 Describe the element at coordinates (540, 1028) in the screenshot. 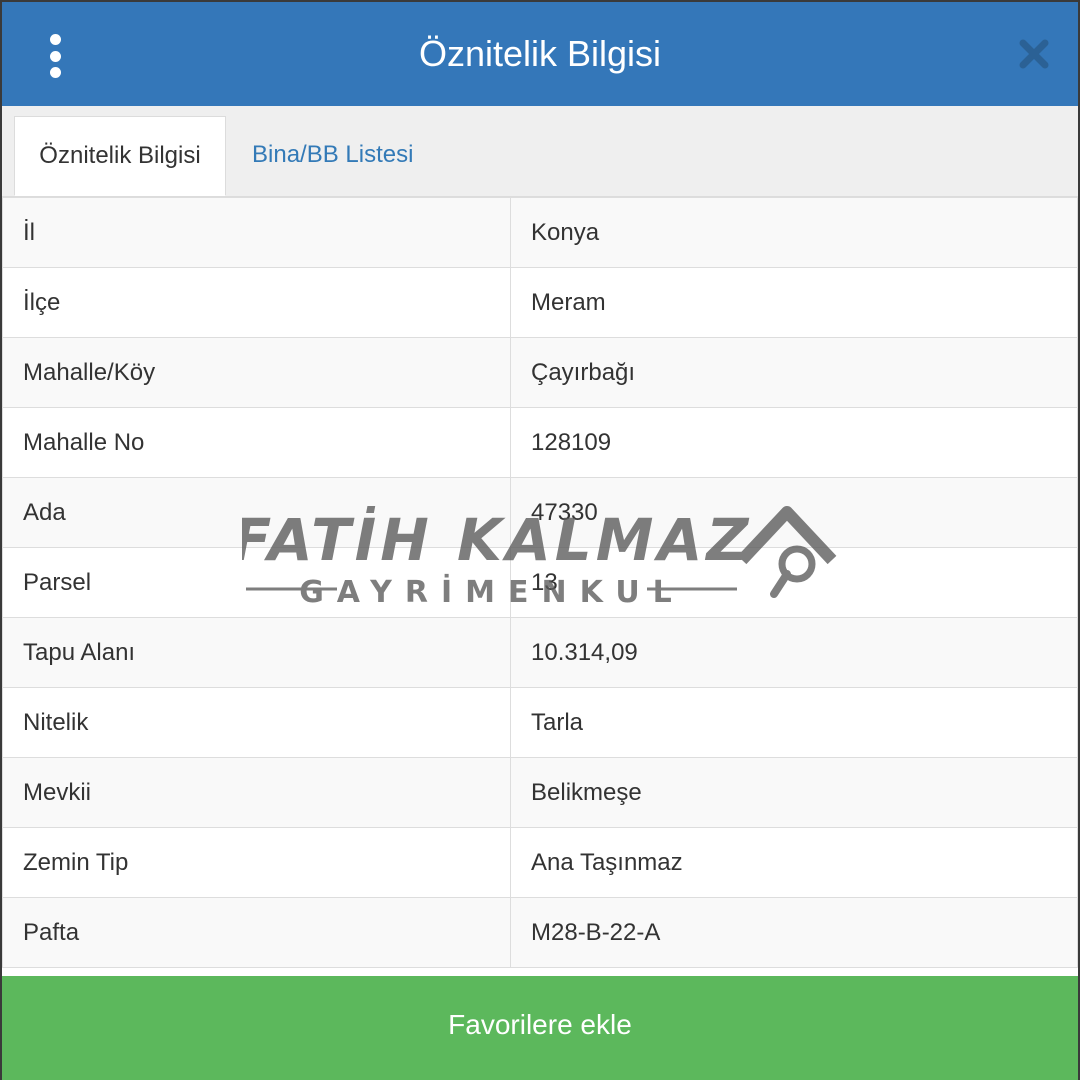

I see `add-to-favorites-button: Favorilere ekle` at that location.